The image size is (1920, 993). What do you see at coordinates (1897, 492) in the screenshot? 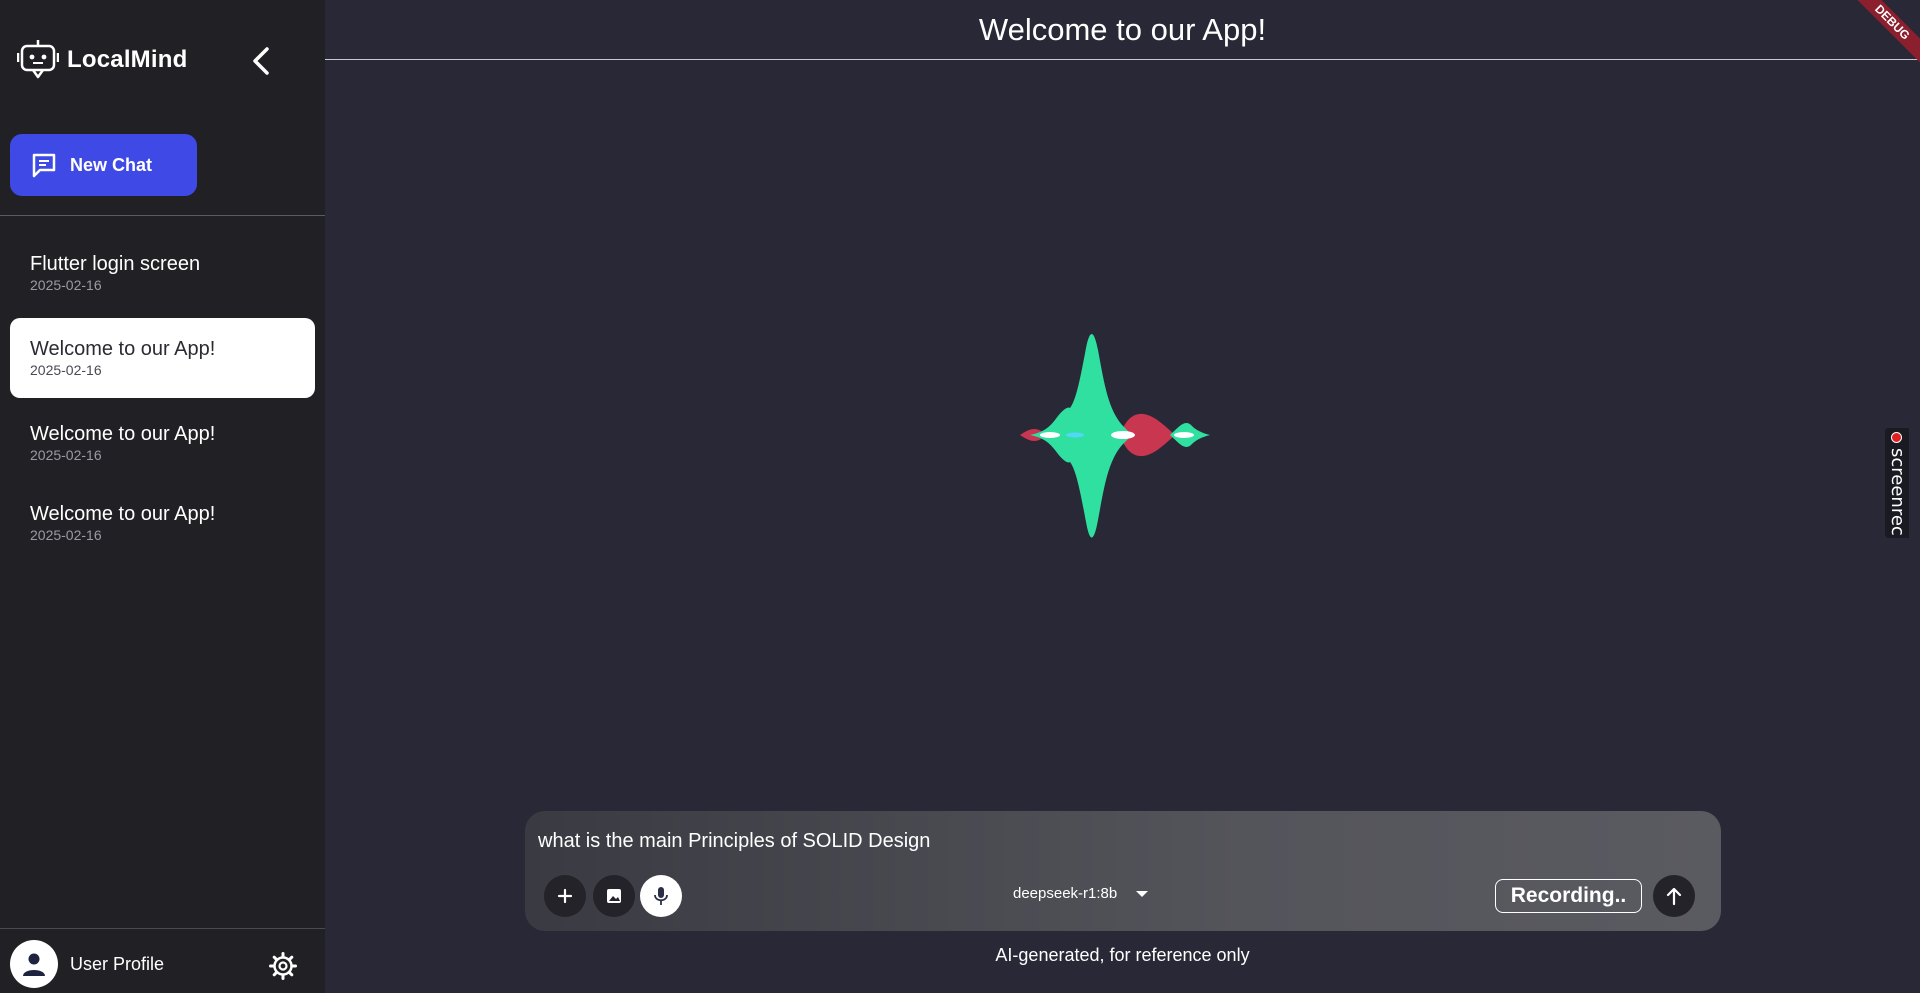
I see `screenrec-label: screenrec` at bounding box center [1897, 492].